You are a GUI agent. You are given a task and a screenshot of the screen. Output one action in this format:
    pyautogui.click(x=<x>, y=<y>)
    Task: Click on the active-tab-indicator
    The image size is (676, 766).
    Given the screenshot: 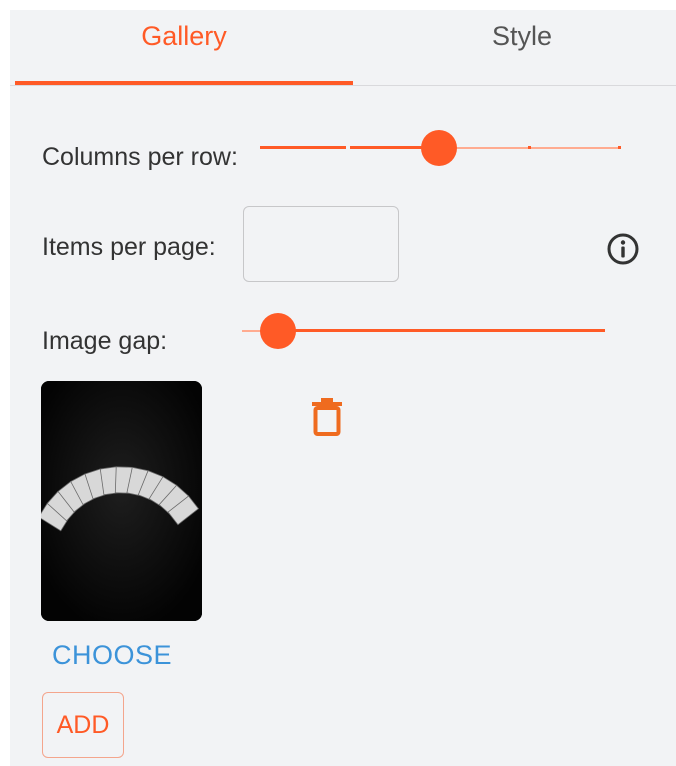 What is the action you would take?
    pyautogui.click(x=184, y=83)
    